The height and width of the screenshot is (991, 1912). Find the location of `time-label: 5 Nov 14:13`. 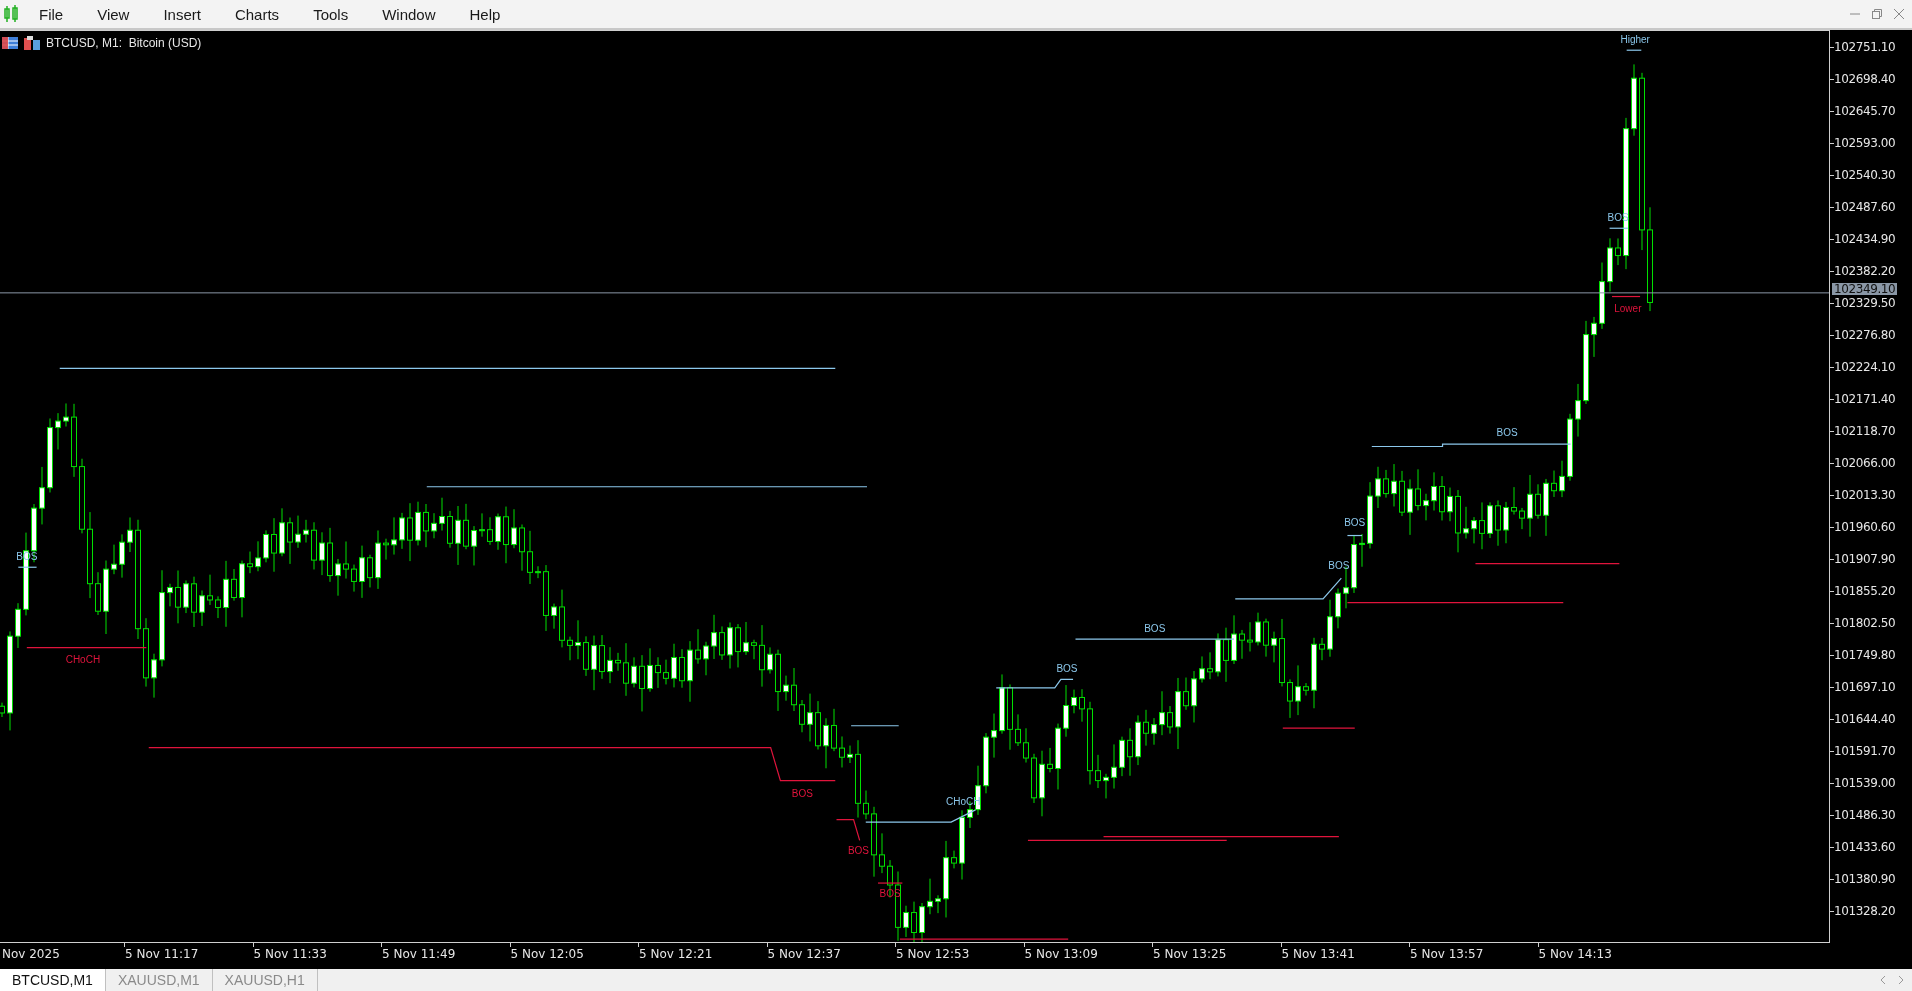

time-label: 5 Nov 14:13 is located at coordinates (1575, 954).